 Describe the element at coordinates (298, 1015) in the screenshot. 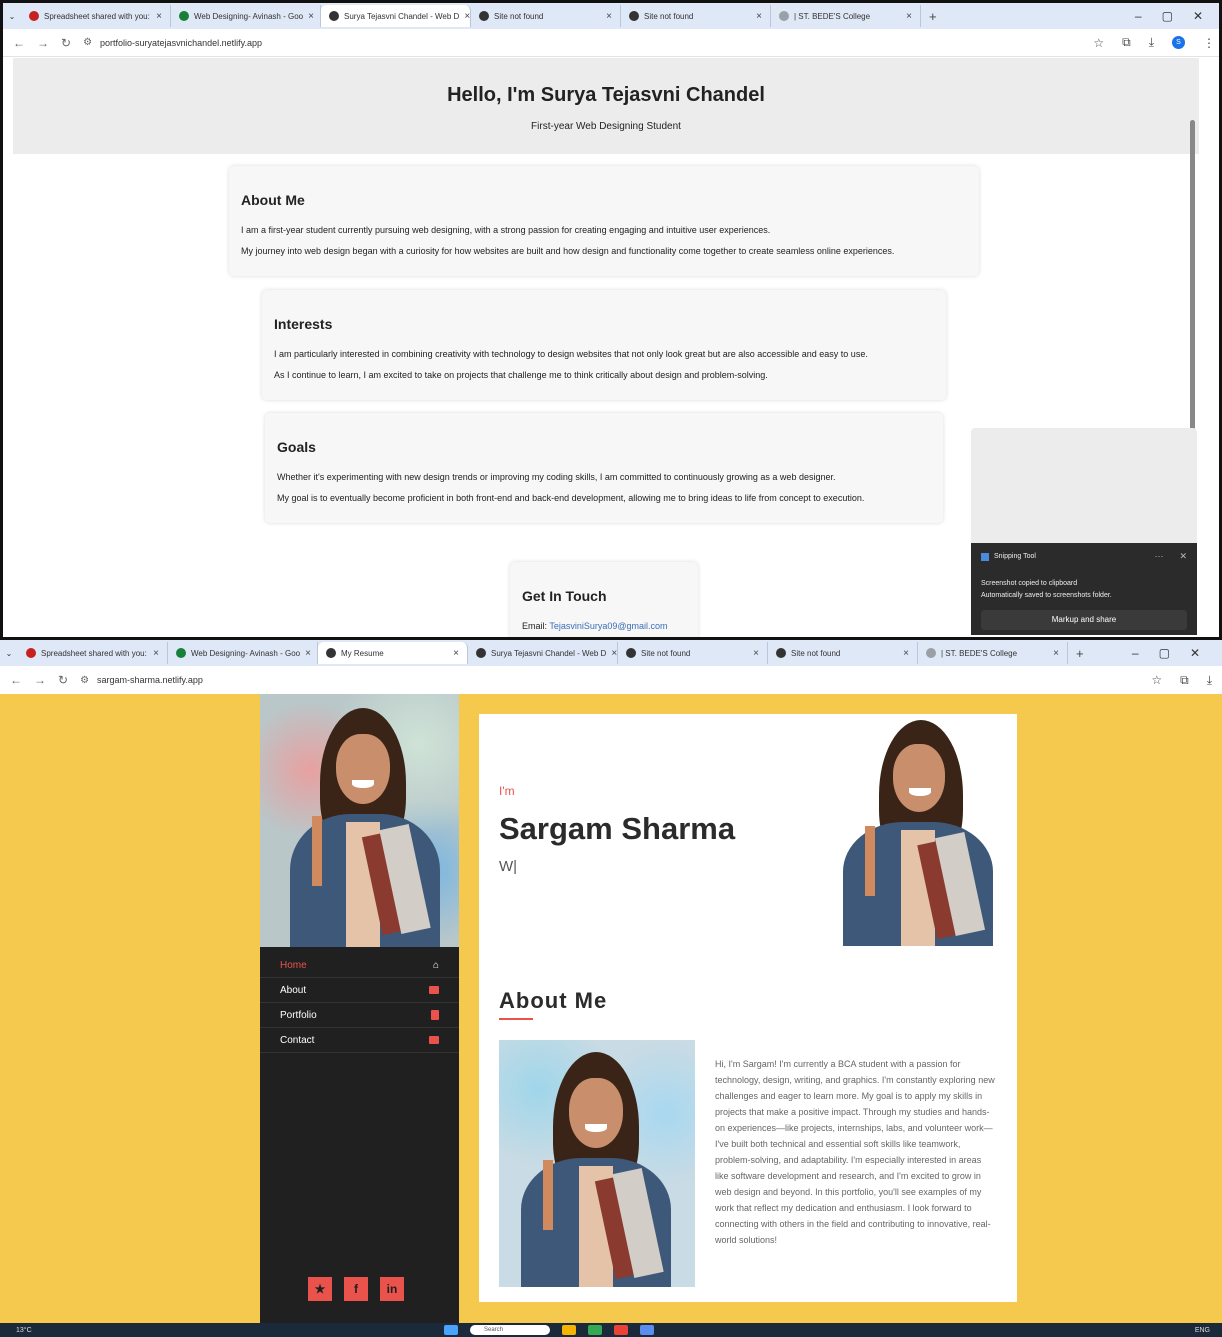

I see `nav-label-portfolio: Portfolio` at that location.